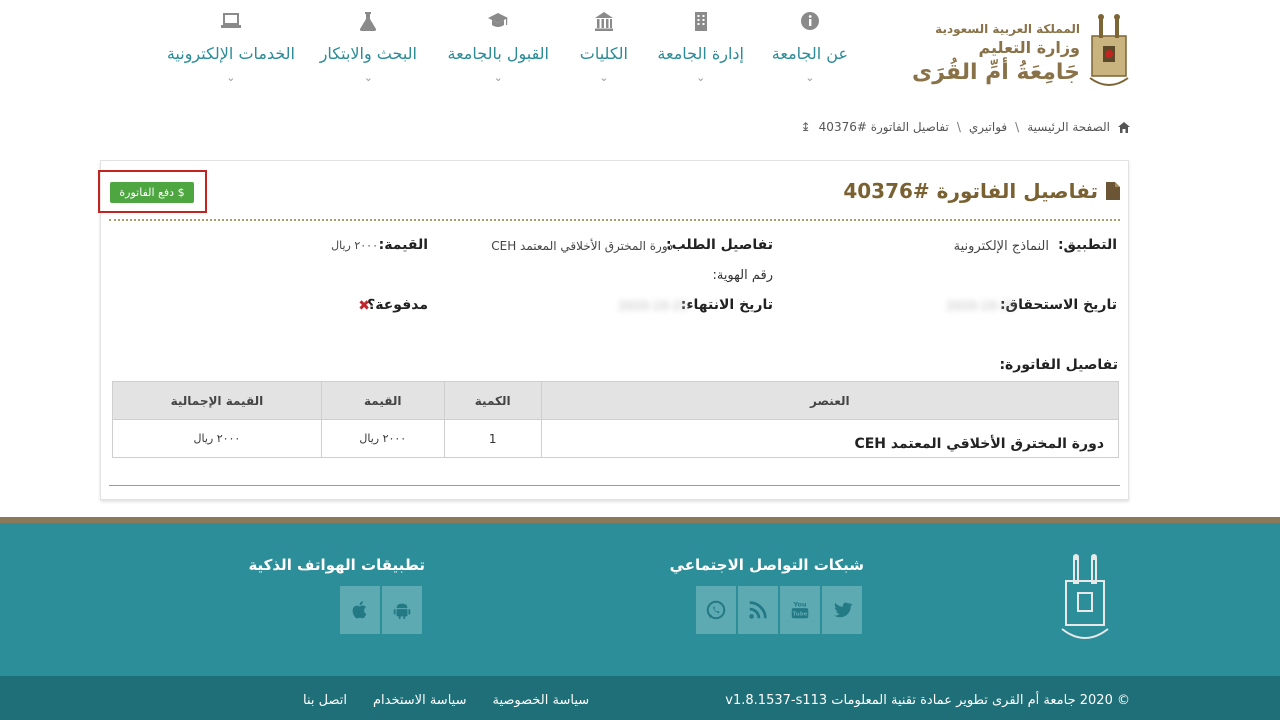  I want to click on university-seal-icon, so click(1085, 596).